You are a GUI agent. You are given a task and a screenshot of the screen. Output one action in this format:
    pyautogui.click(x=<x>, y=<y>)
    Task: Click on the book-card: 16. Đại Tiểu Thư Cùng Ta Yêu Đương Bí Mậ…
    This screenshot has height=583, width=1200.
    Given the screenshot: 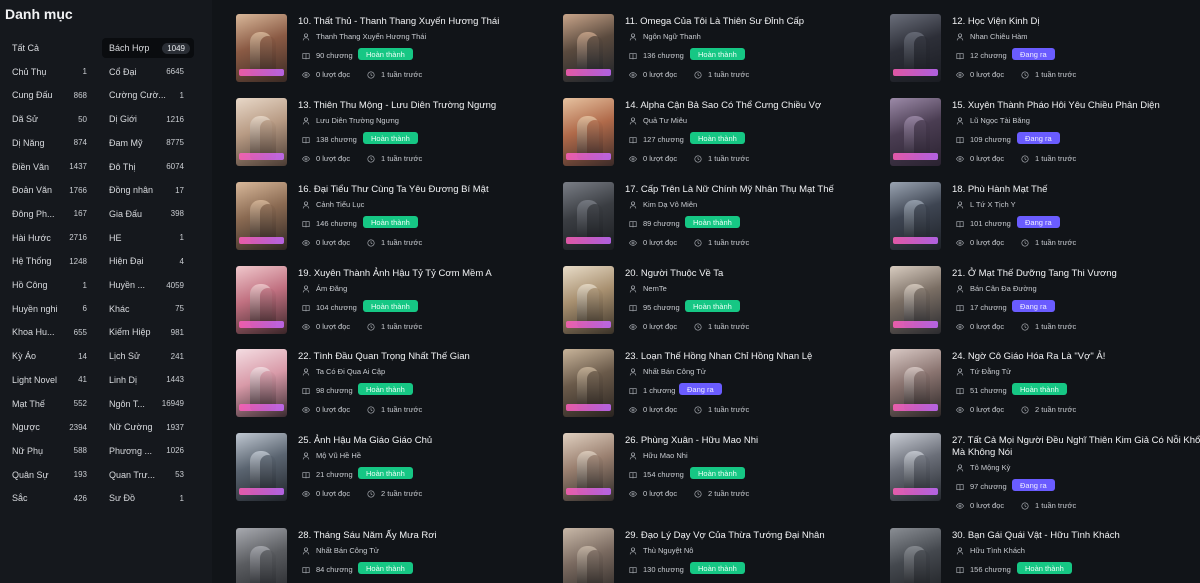 What is the action you would take?
    pyautogui.click(x=396, y=222)
    